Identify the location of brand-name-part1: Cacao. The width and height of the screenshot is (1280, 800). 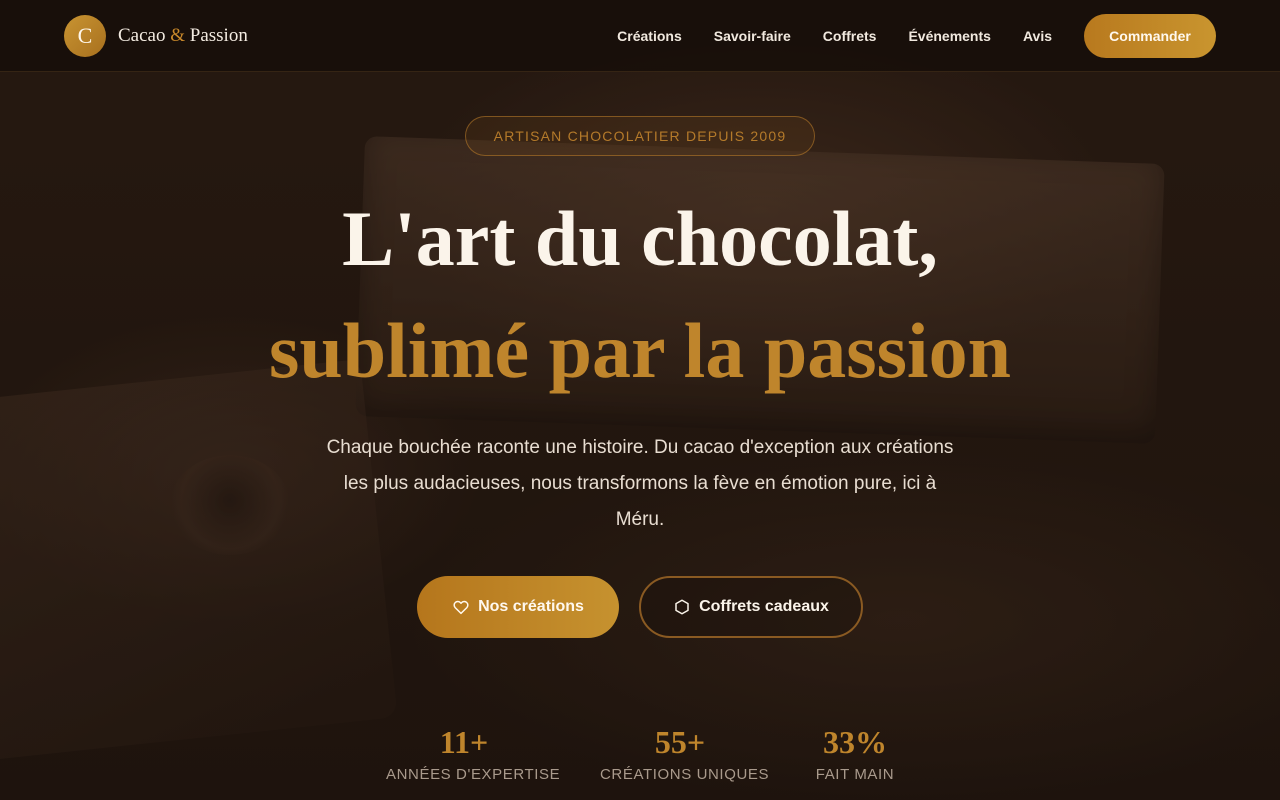
(142, 35).